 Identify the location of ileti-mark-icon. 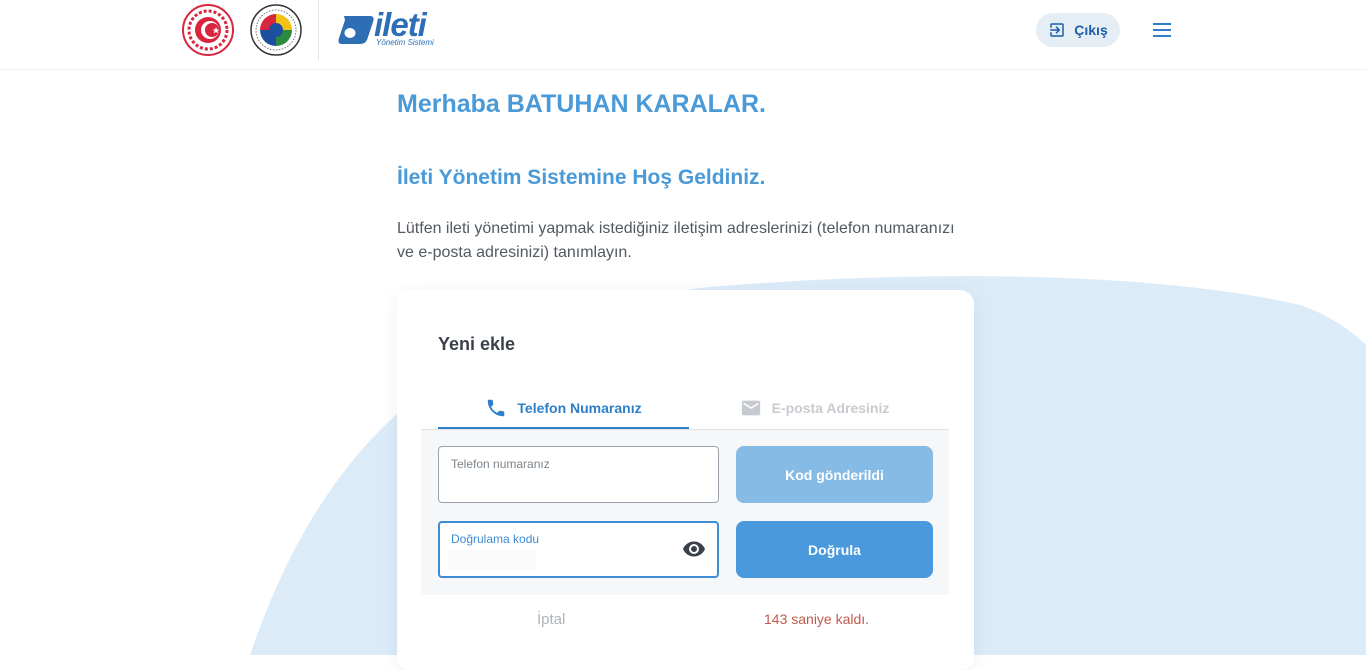
(356, 30).